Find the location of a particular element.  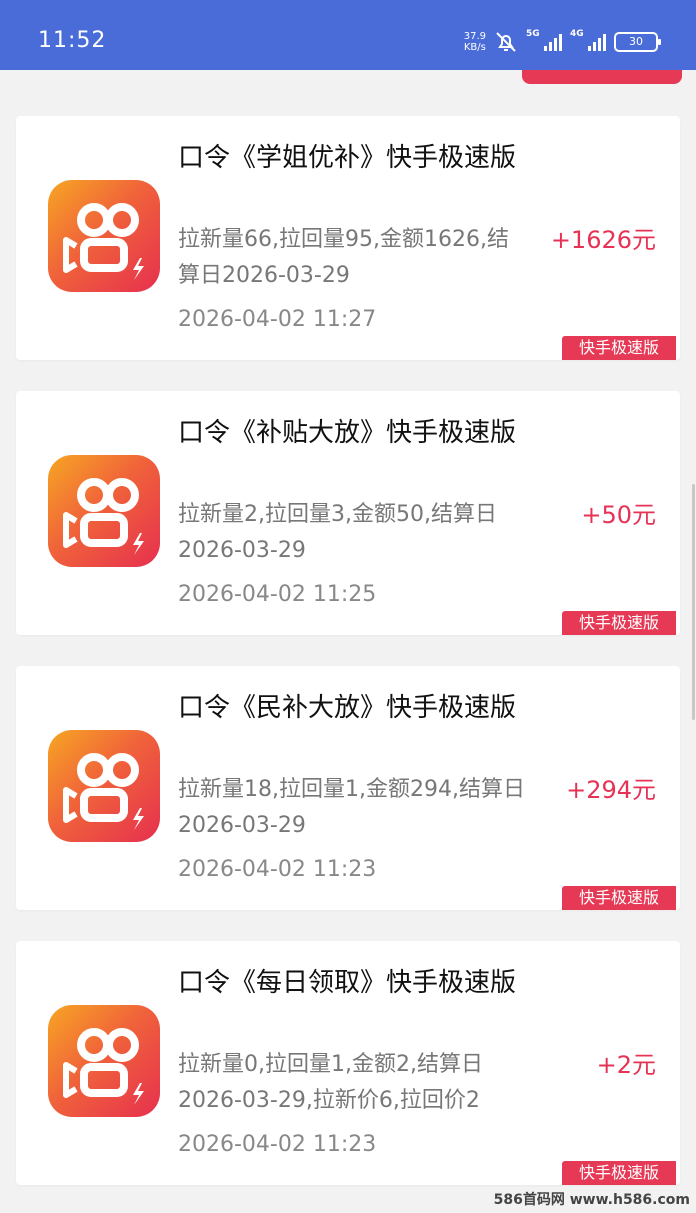

watermark: 586首码网 www.h586.com is located at coordinates (591, 1200).